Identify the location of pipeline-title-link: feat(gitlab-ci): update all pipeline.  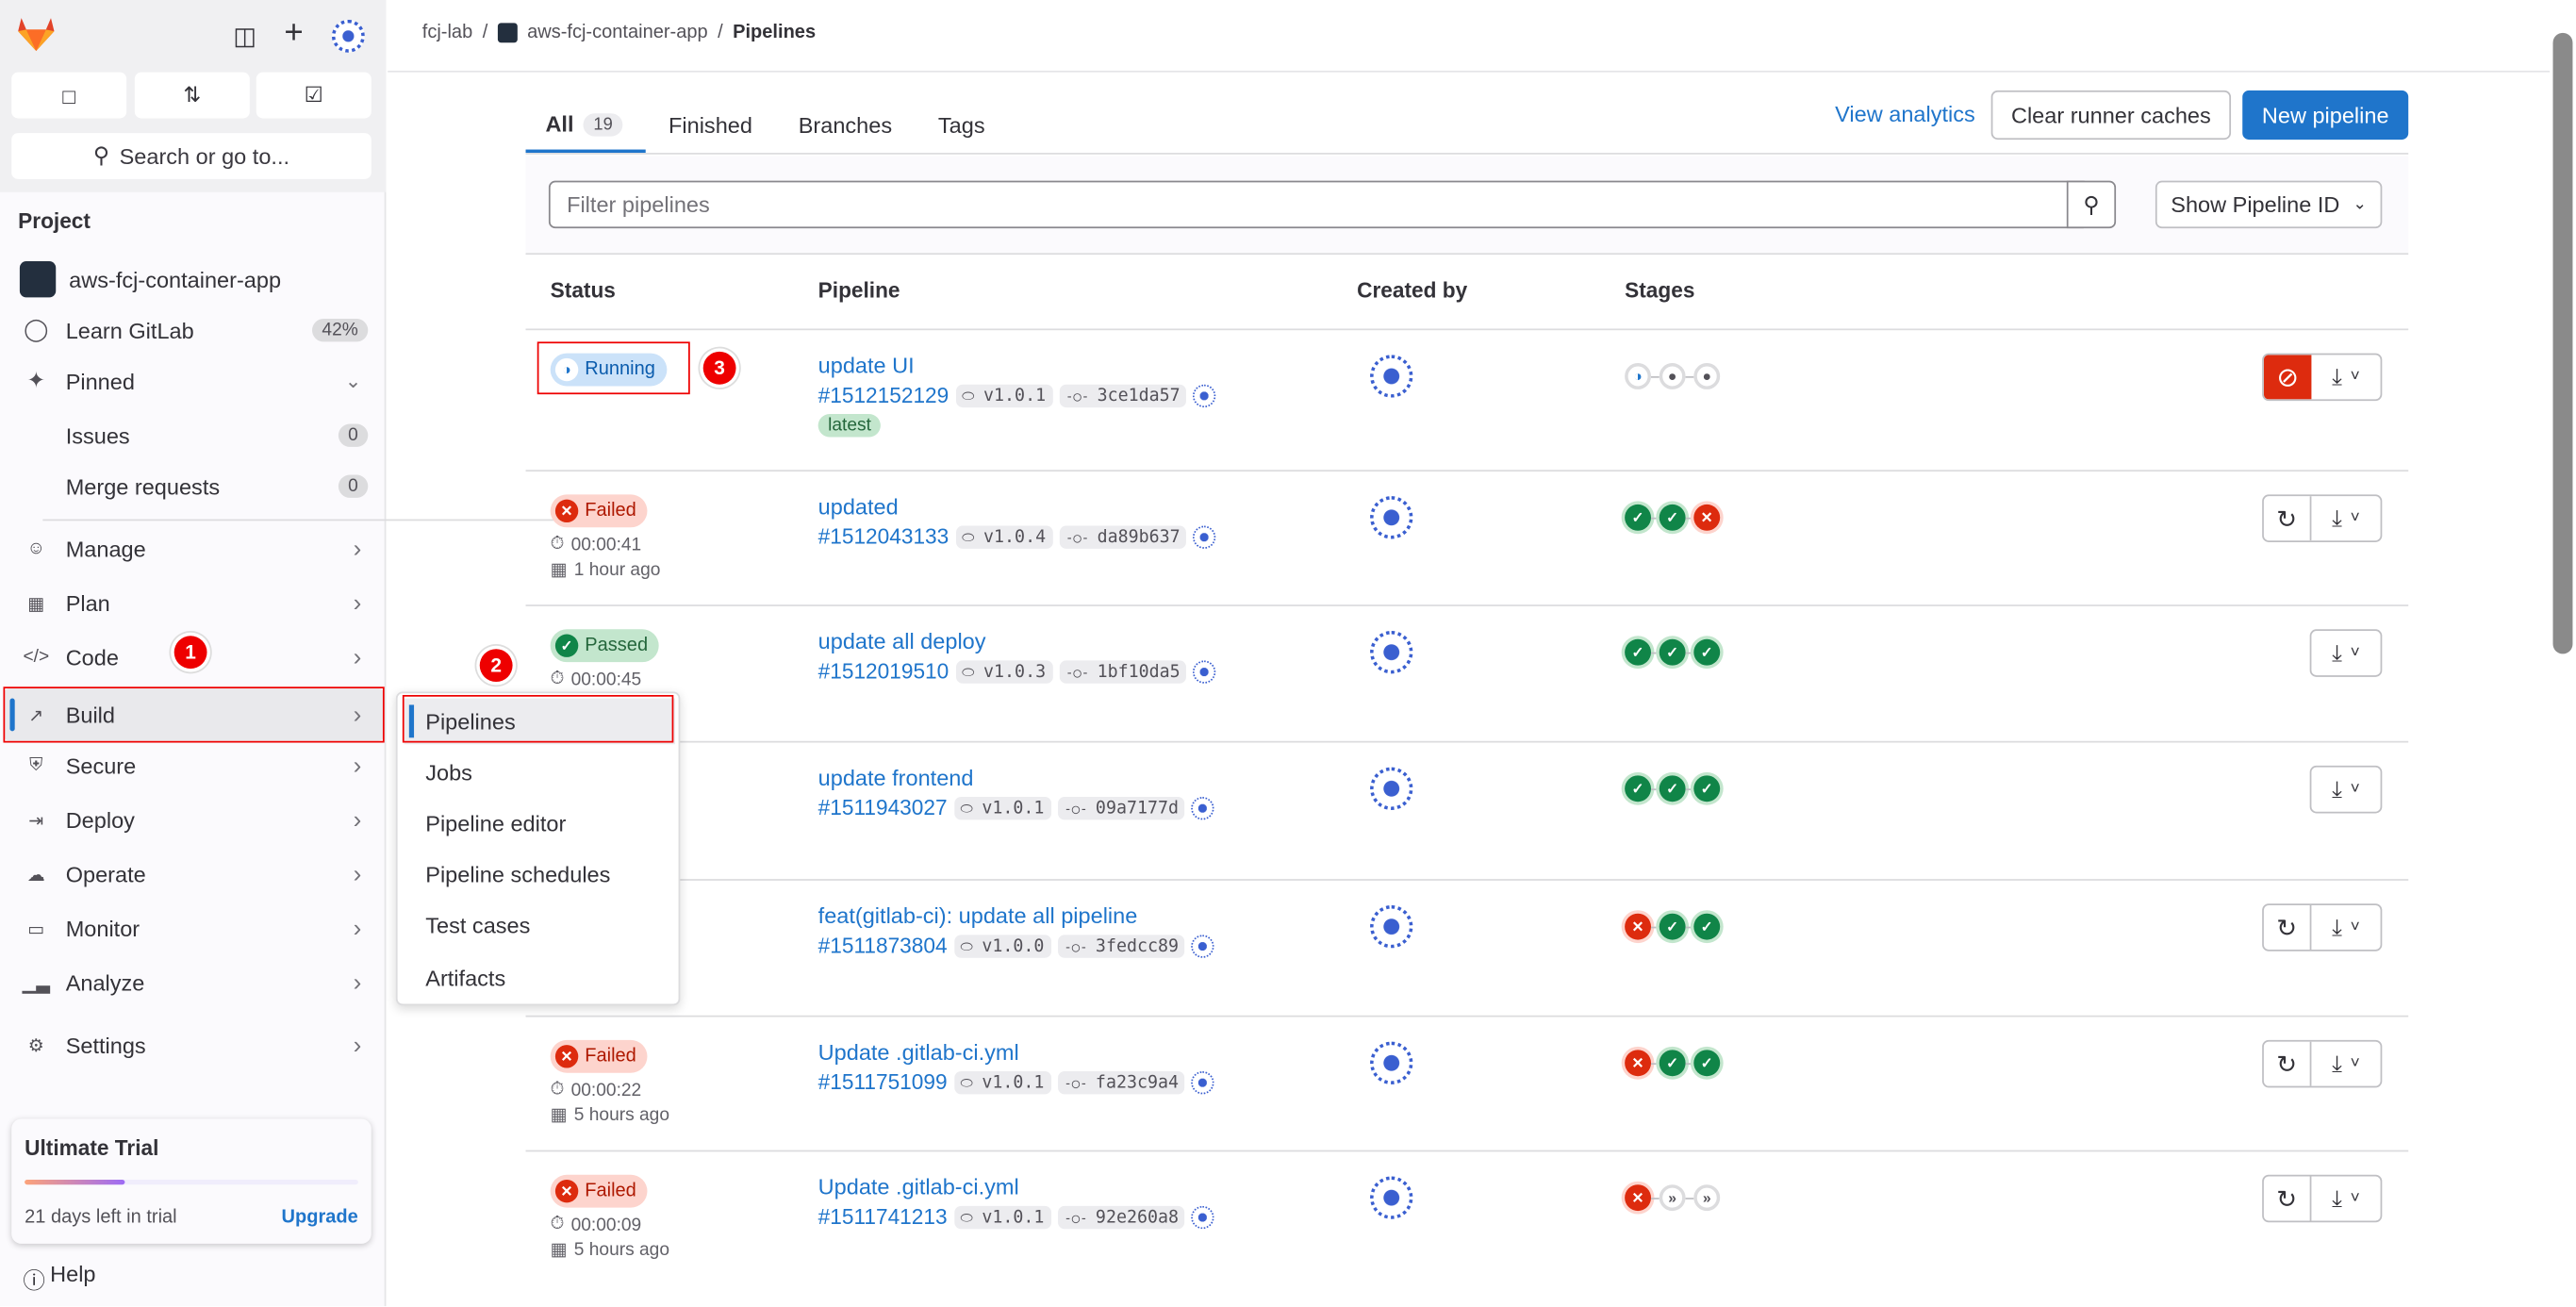
(1016, 915).